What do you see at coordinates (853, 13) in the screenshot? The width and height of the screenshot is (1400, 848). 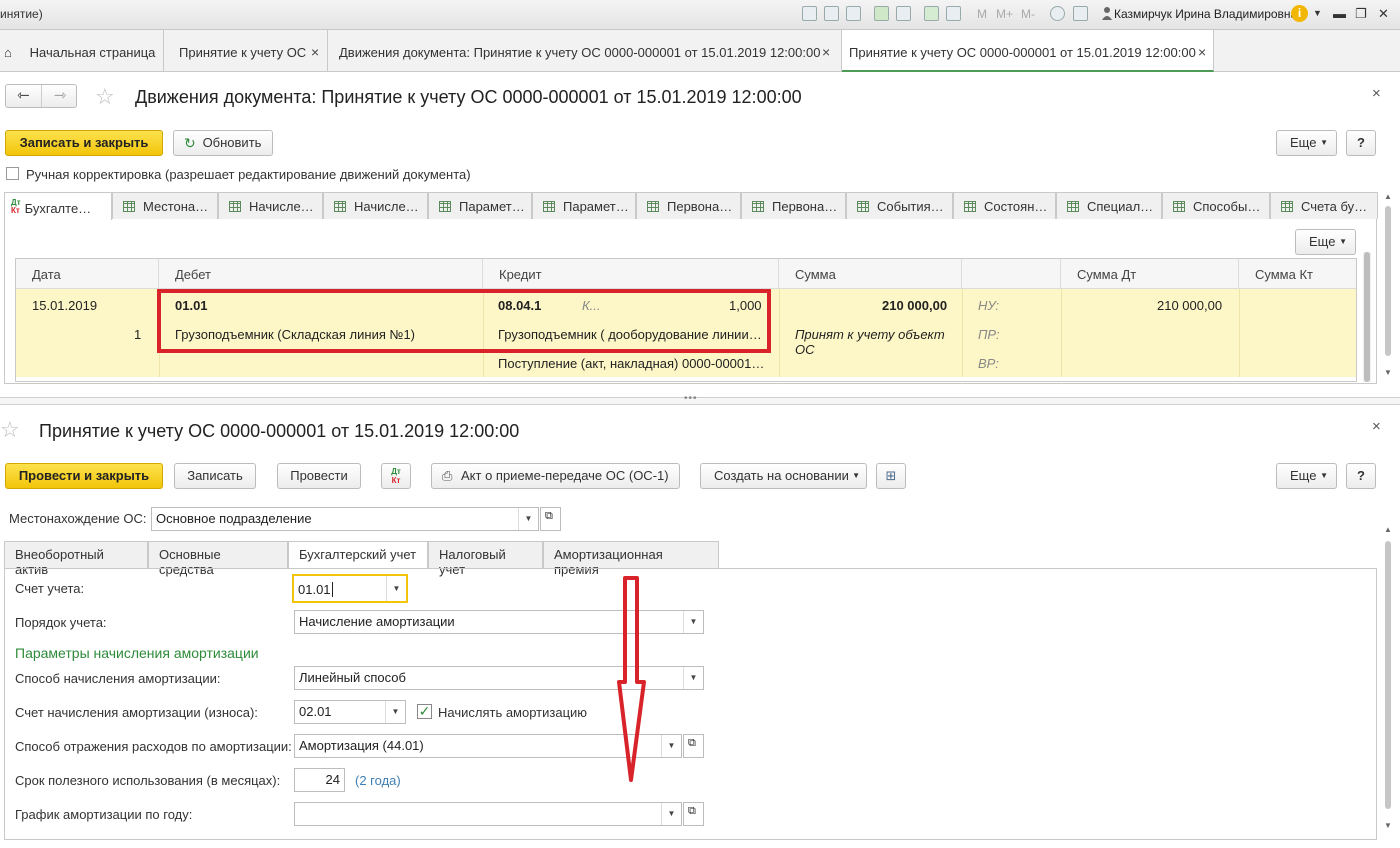 I see `preview-icon` at bounding box center [853, 13].